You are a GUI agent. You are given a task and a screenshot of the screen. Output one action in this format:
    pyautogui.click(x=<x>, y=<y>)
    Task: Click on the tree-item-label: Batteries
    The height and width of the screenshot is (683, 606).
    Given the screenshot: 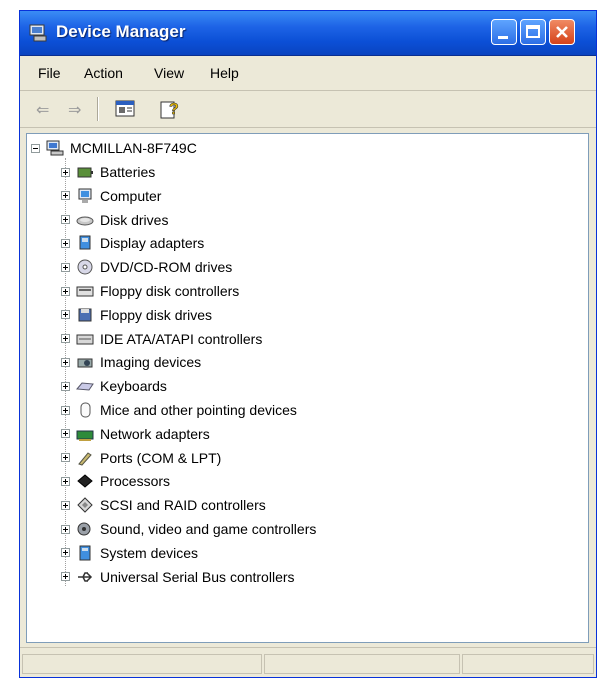 What is the action you would take?
    pyautogui.click(x=128, y=172)
    